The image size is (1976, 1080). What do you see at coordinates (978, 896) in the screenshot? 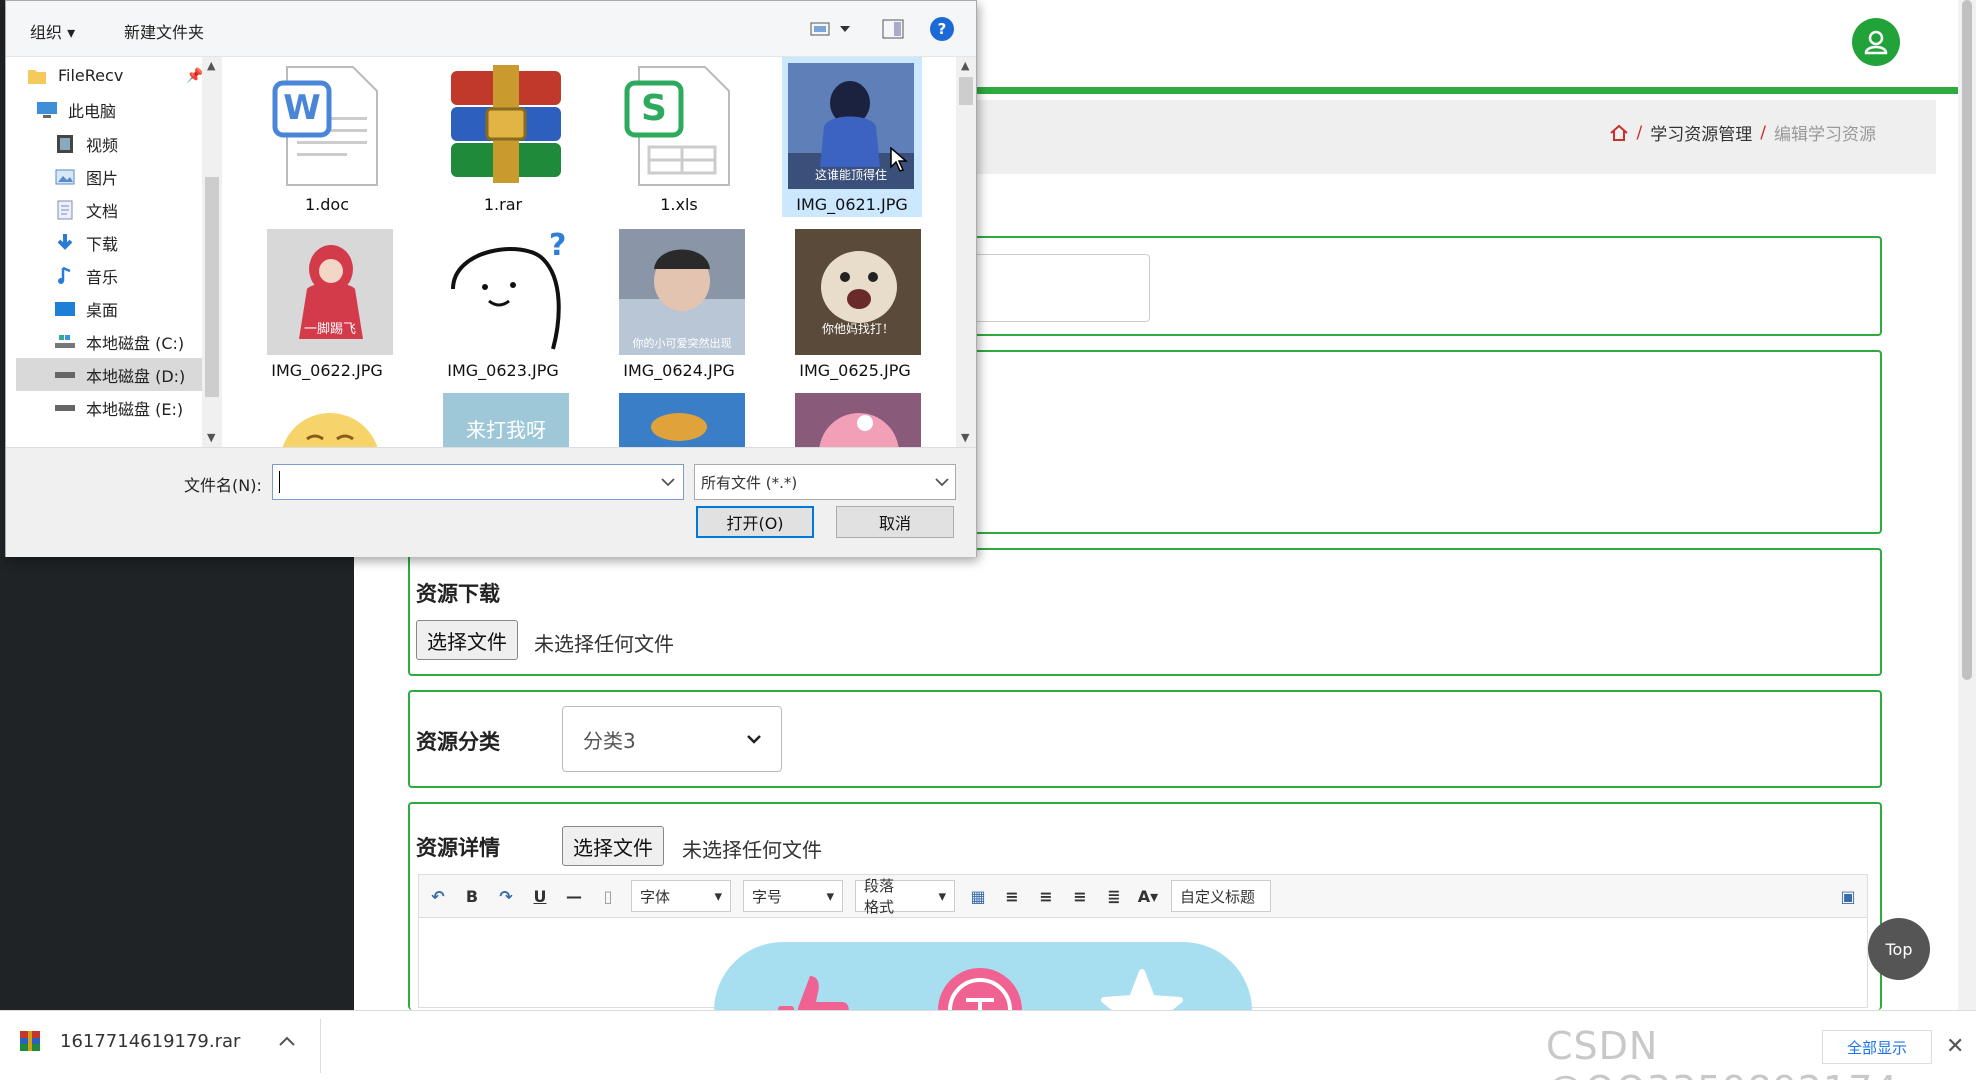
I see `table-icon: ▦` at bounding box center [978, 896].